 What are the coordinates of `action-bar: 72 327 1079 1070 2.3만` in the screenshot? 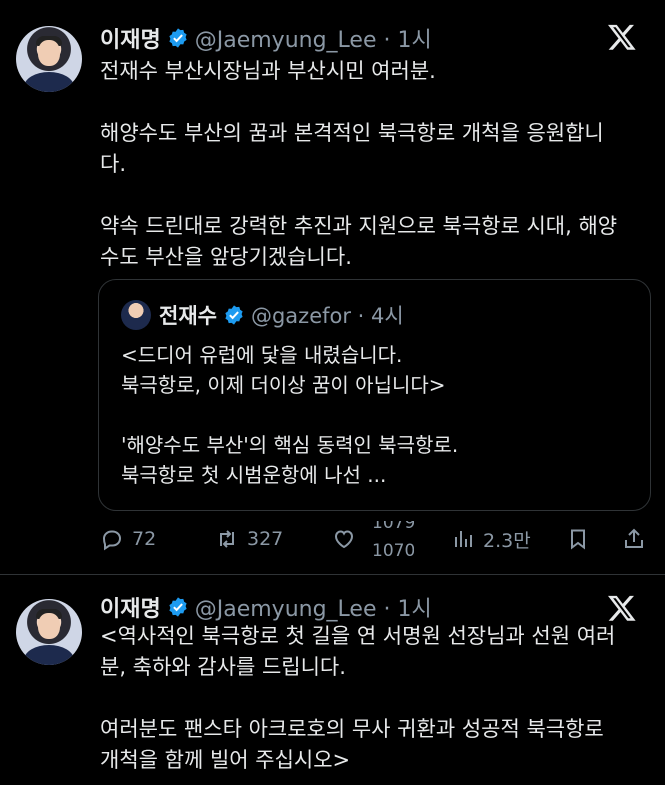 It's located at (372, 539).